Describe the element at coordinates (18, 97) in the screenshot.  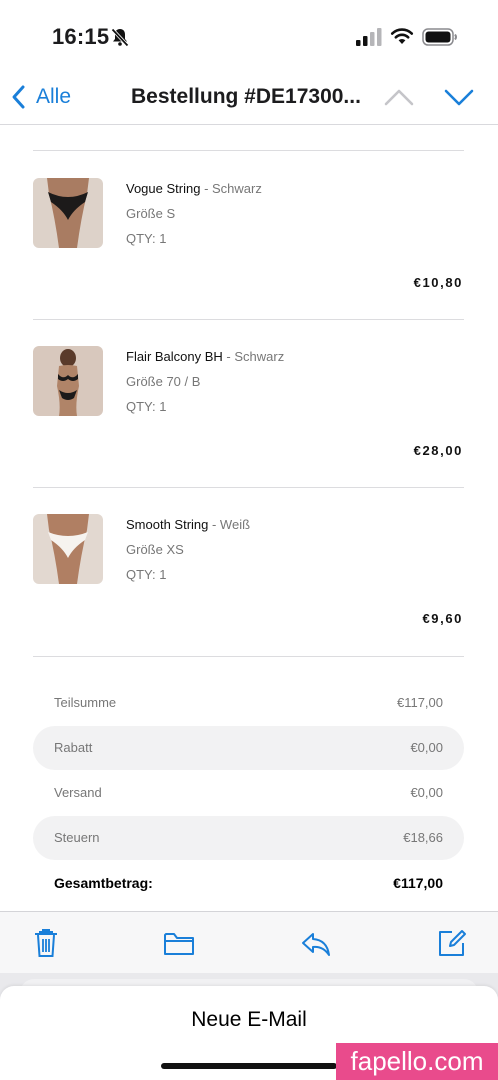
I see `chevron-left-icon` at that location.